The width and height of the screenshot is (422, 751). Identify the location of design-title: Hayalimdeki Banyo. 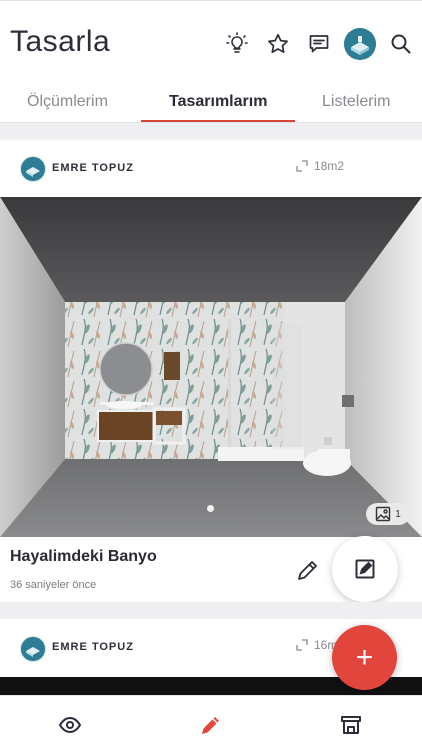
(83, 557).